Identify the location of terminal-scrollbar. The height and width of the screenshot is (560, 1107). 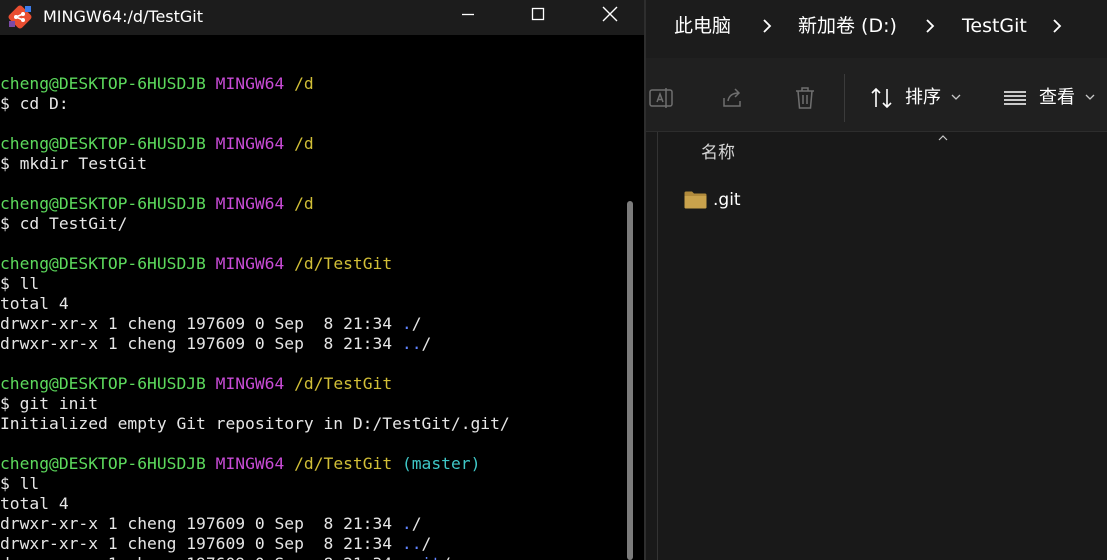
(630, 380).